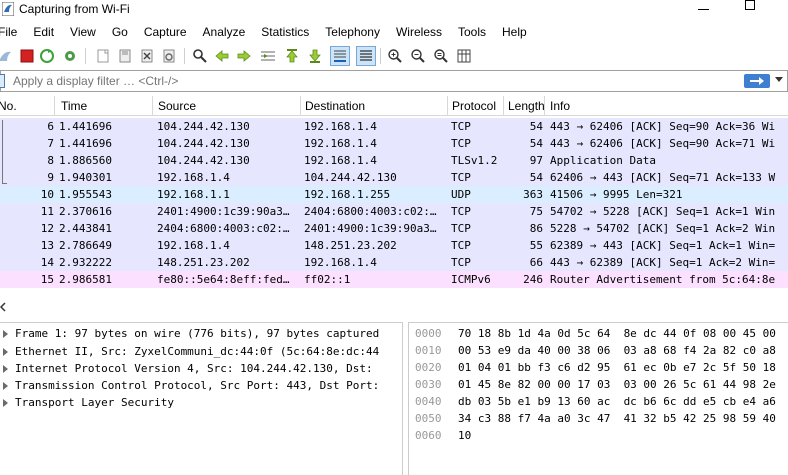  What do you see at coordinates (315, 56) in the screenshot?
I see `last-packet-icon` at bounding box center [315, 56].